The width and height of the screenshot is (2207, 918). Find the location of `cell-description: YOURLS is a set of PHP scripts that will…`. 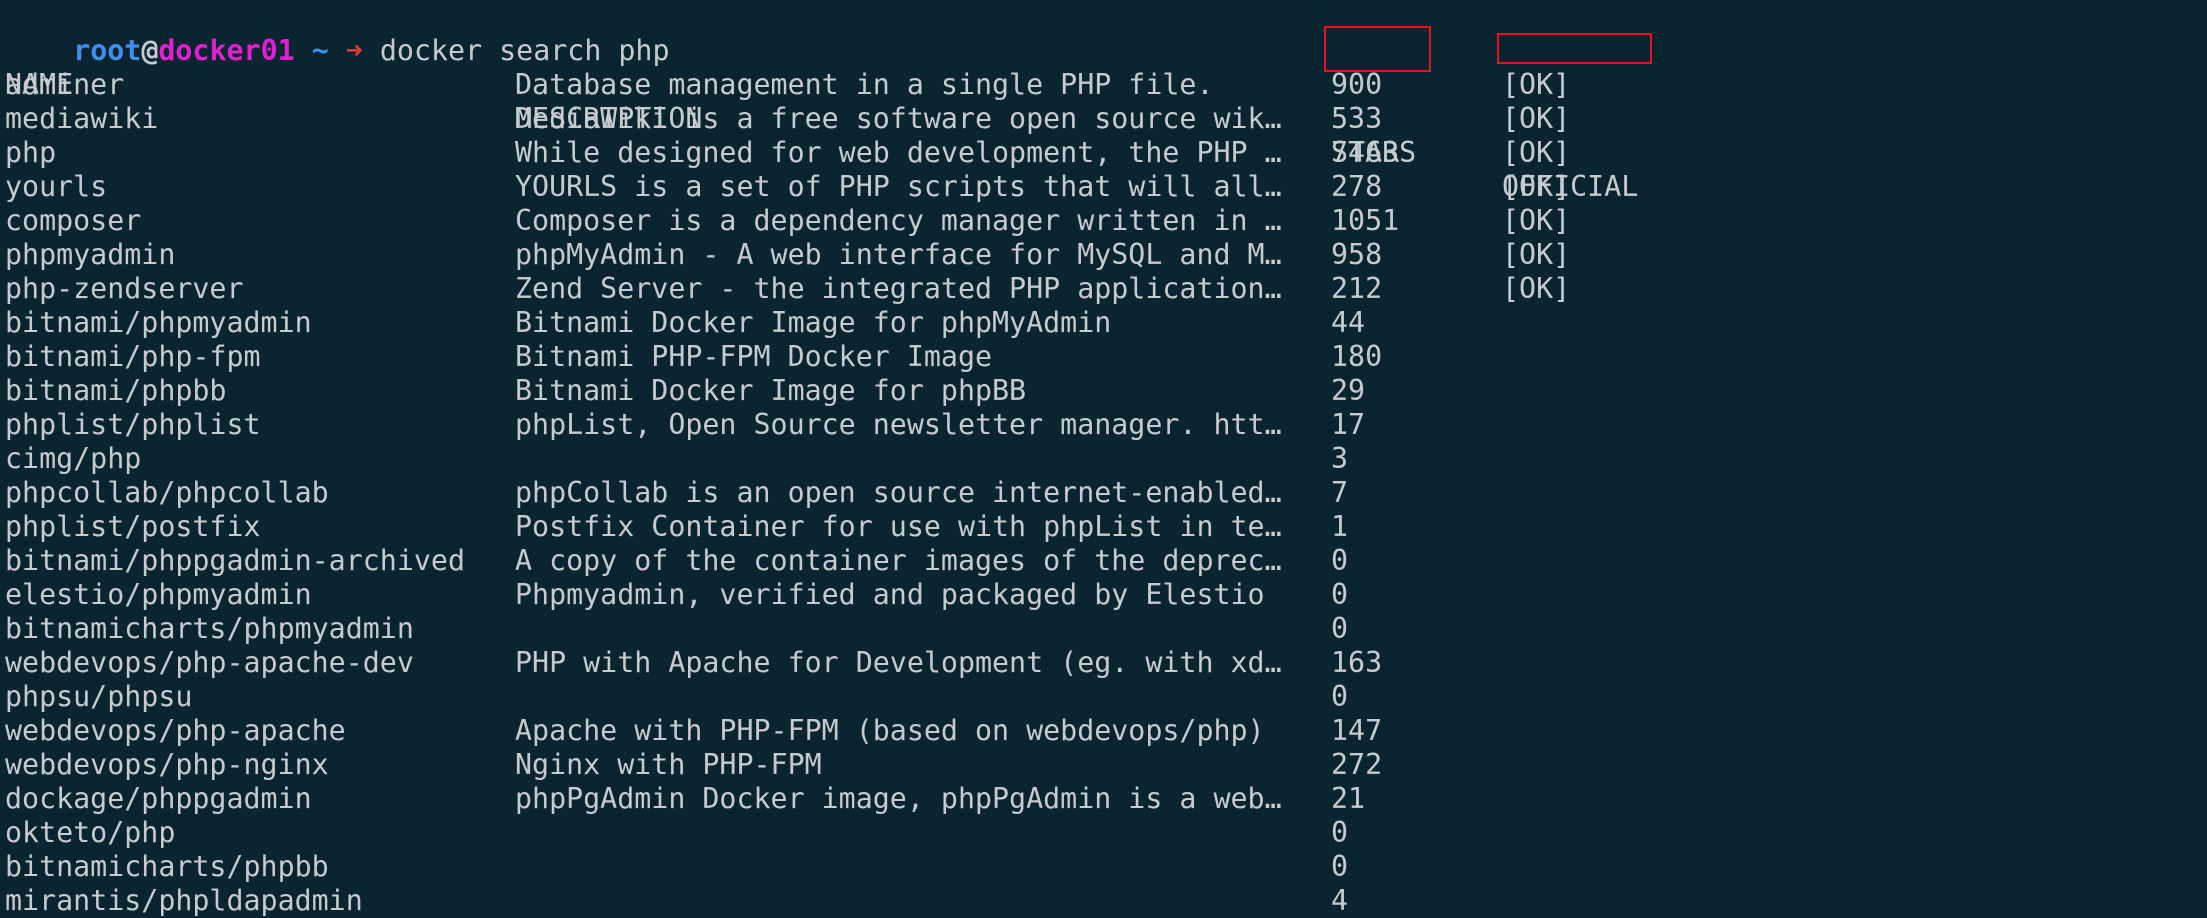

cell-description: YOURLS is a set of PHP scripts that will… is located at coordinates (898, 186).